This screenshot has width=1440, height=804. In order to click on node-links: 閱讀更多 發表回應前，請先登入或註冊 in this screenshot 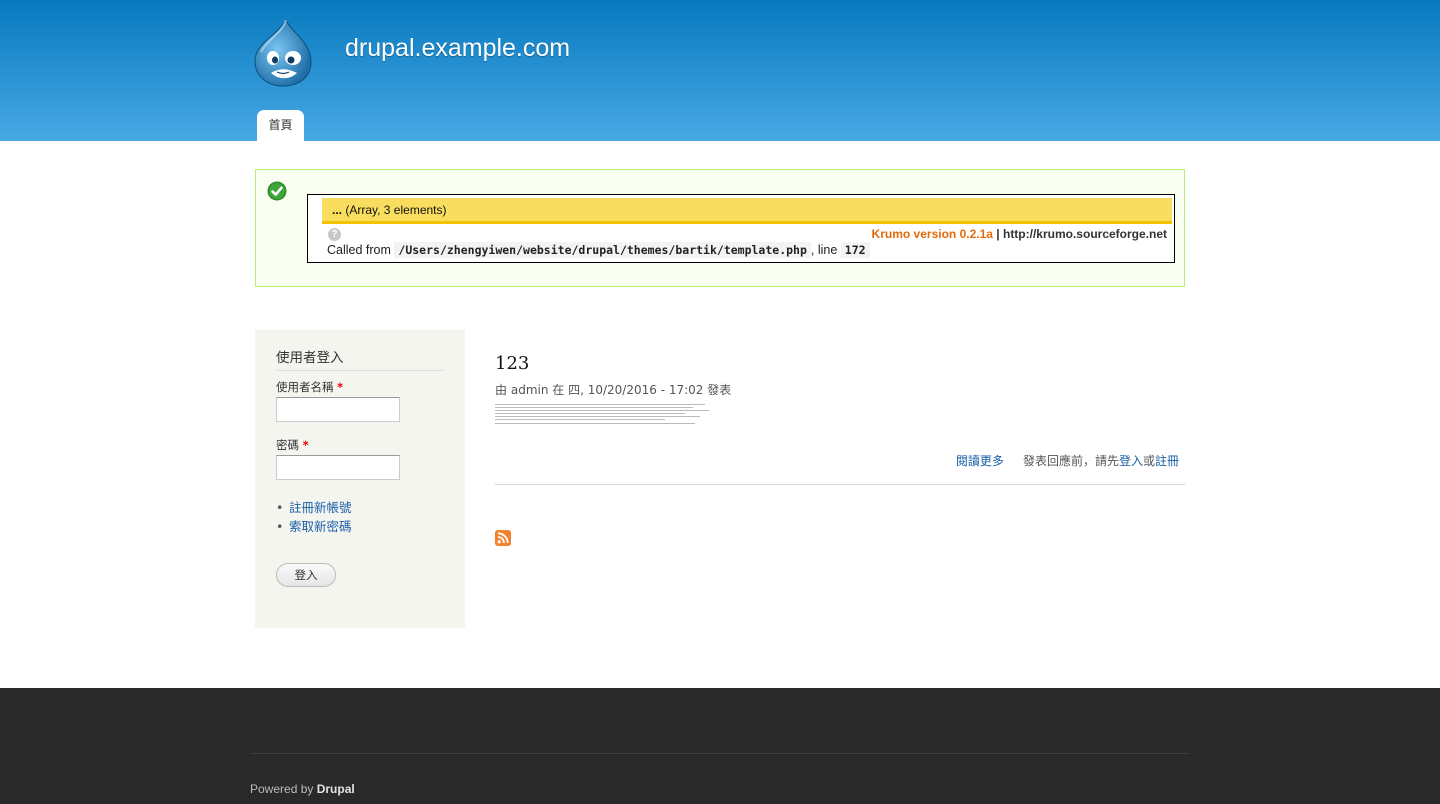, I will do `click(1067, 460)`.